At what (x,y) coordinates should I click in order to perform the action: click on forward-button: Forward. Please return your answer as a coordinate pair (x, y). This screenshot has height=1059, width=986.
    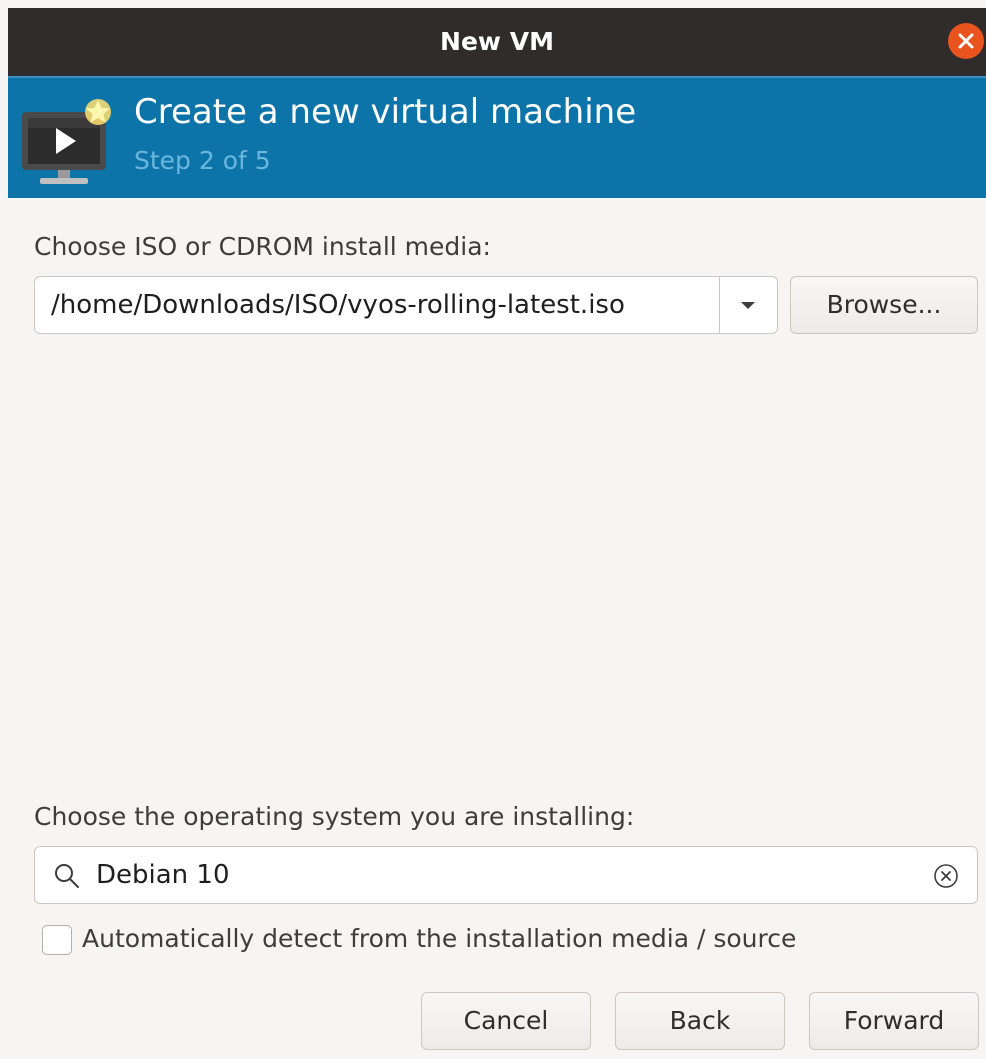
    Looking at the image, I should click on (894, 1021).